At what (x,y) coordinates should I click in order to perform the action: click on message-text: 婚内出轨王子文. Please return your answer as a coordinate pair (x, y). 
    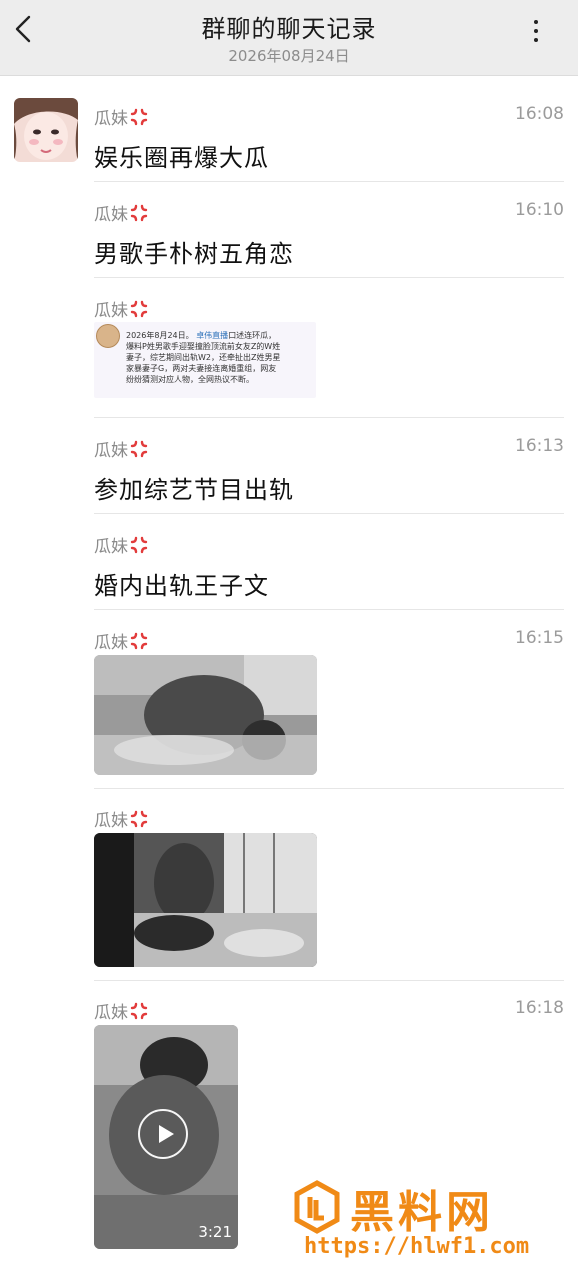
    Looking at the image, I should click on (181, 583).